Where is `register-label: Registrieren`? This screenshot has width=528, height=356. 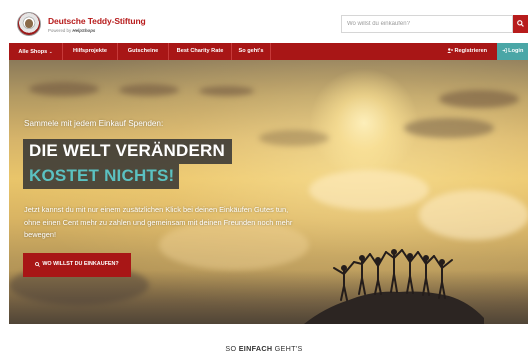
register-label: Registrieren is located at coordinates (471, 51).